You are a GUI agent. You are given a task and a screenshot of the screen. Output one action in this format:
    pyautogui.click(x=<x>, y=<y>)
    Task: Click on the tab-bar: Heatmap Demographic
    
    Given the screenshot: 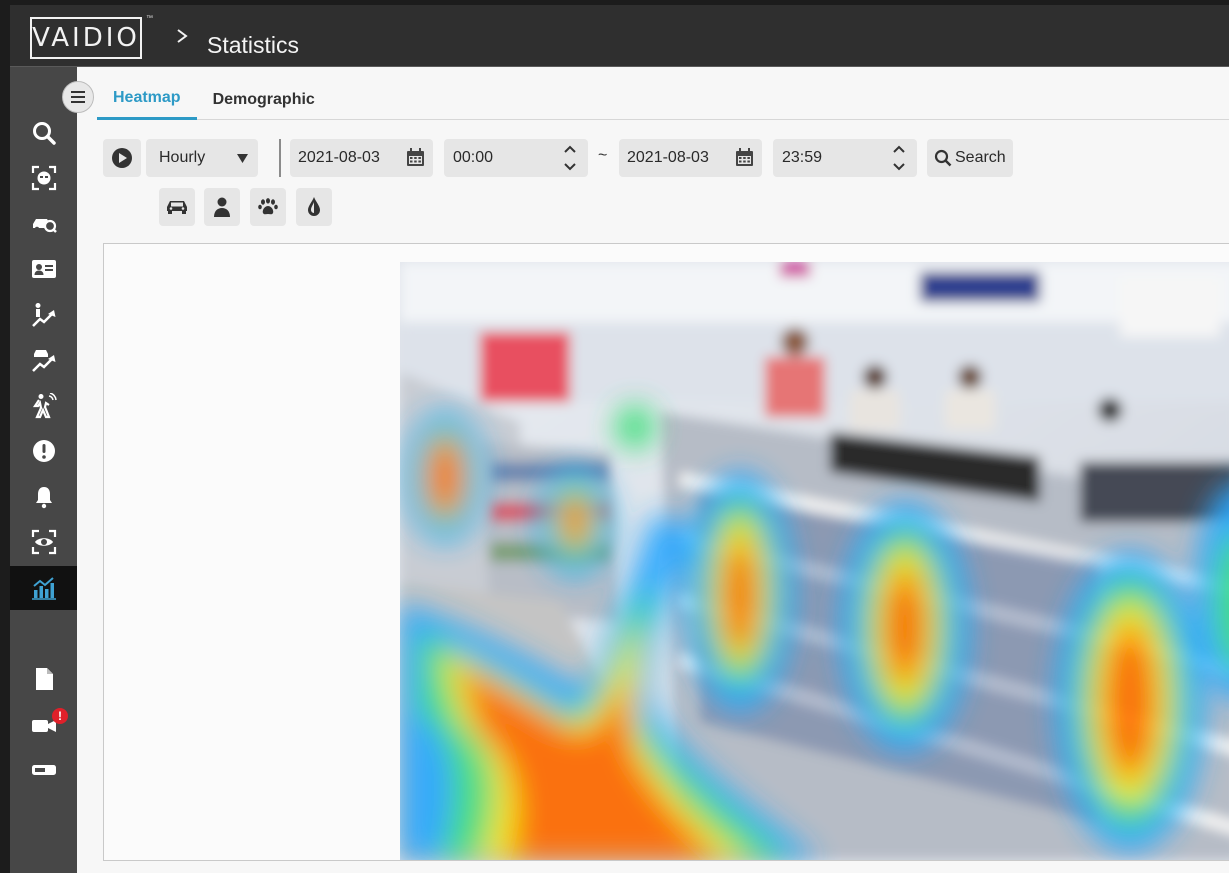 What is the action you would take?
    pyautogui.click(x=214, y=100)
    